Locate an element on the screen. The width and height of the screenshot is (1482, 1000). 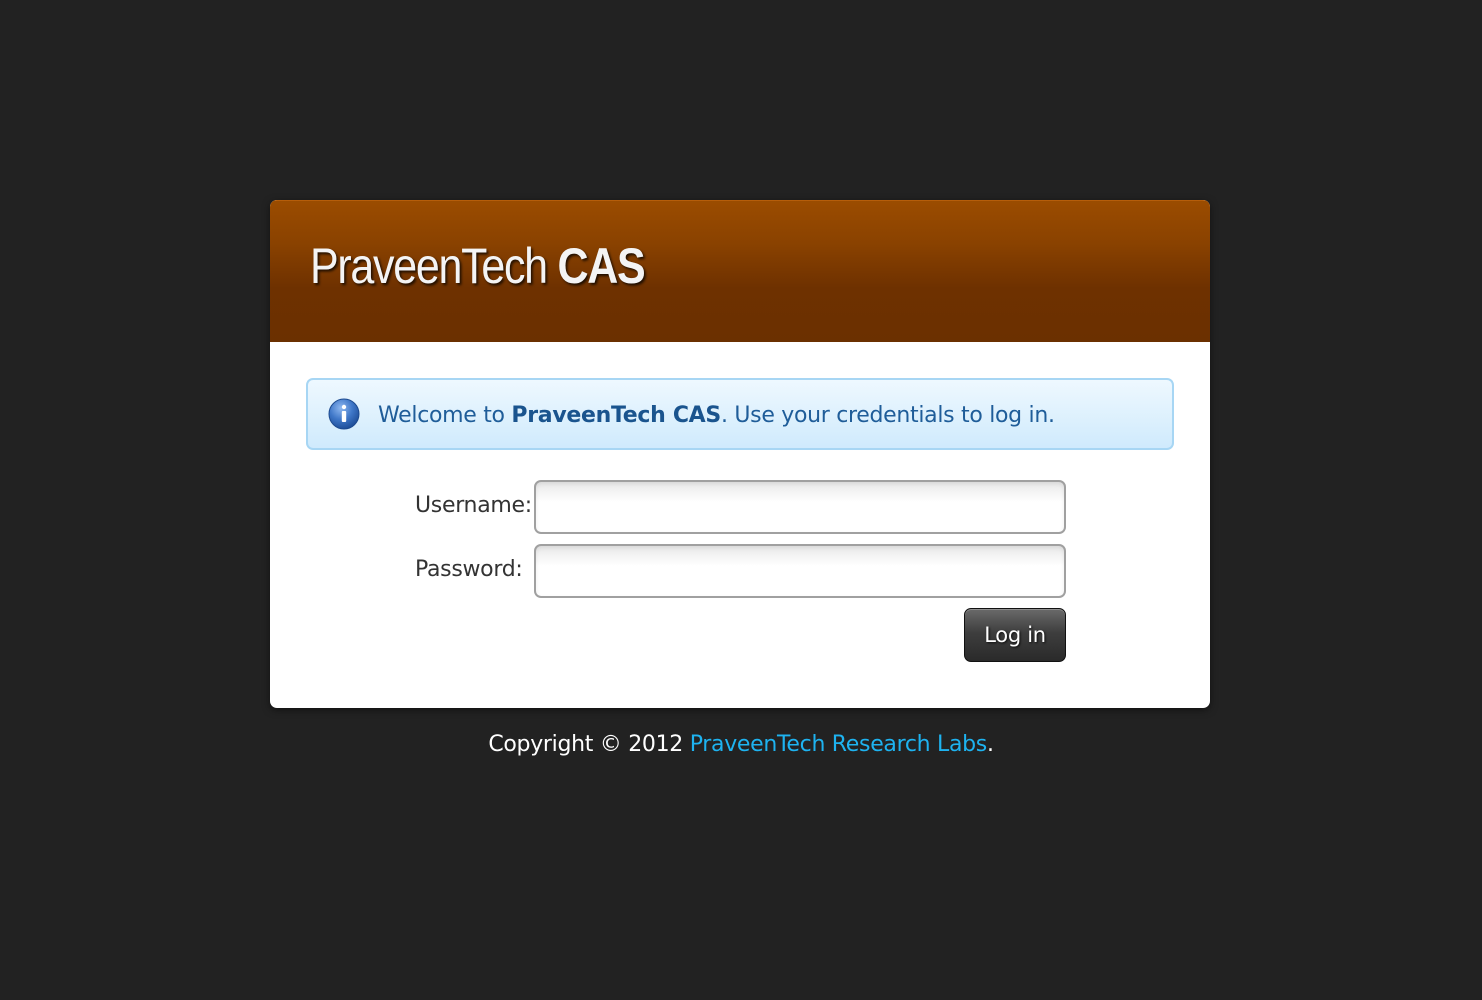
login-button: Log in is located at coordinates (1015, 635).